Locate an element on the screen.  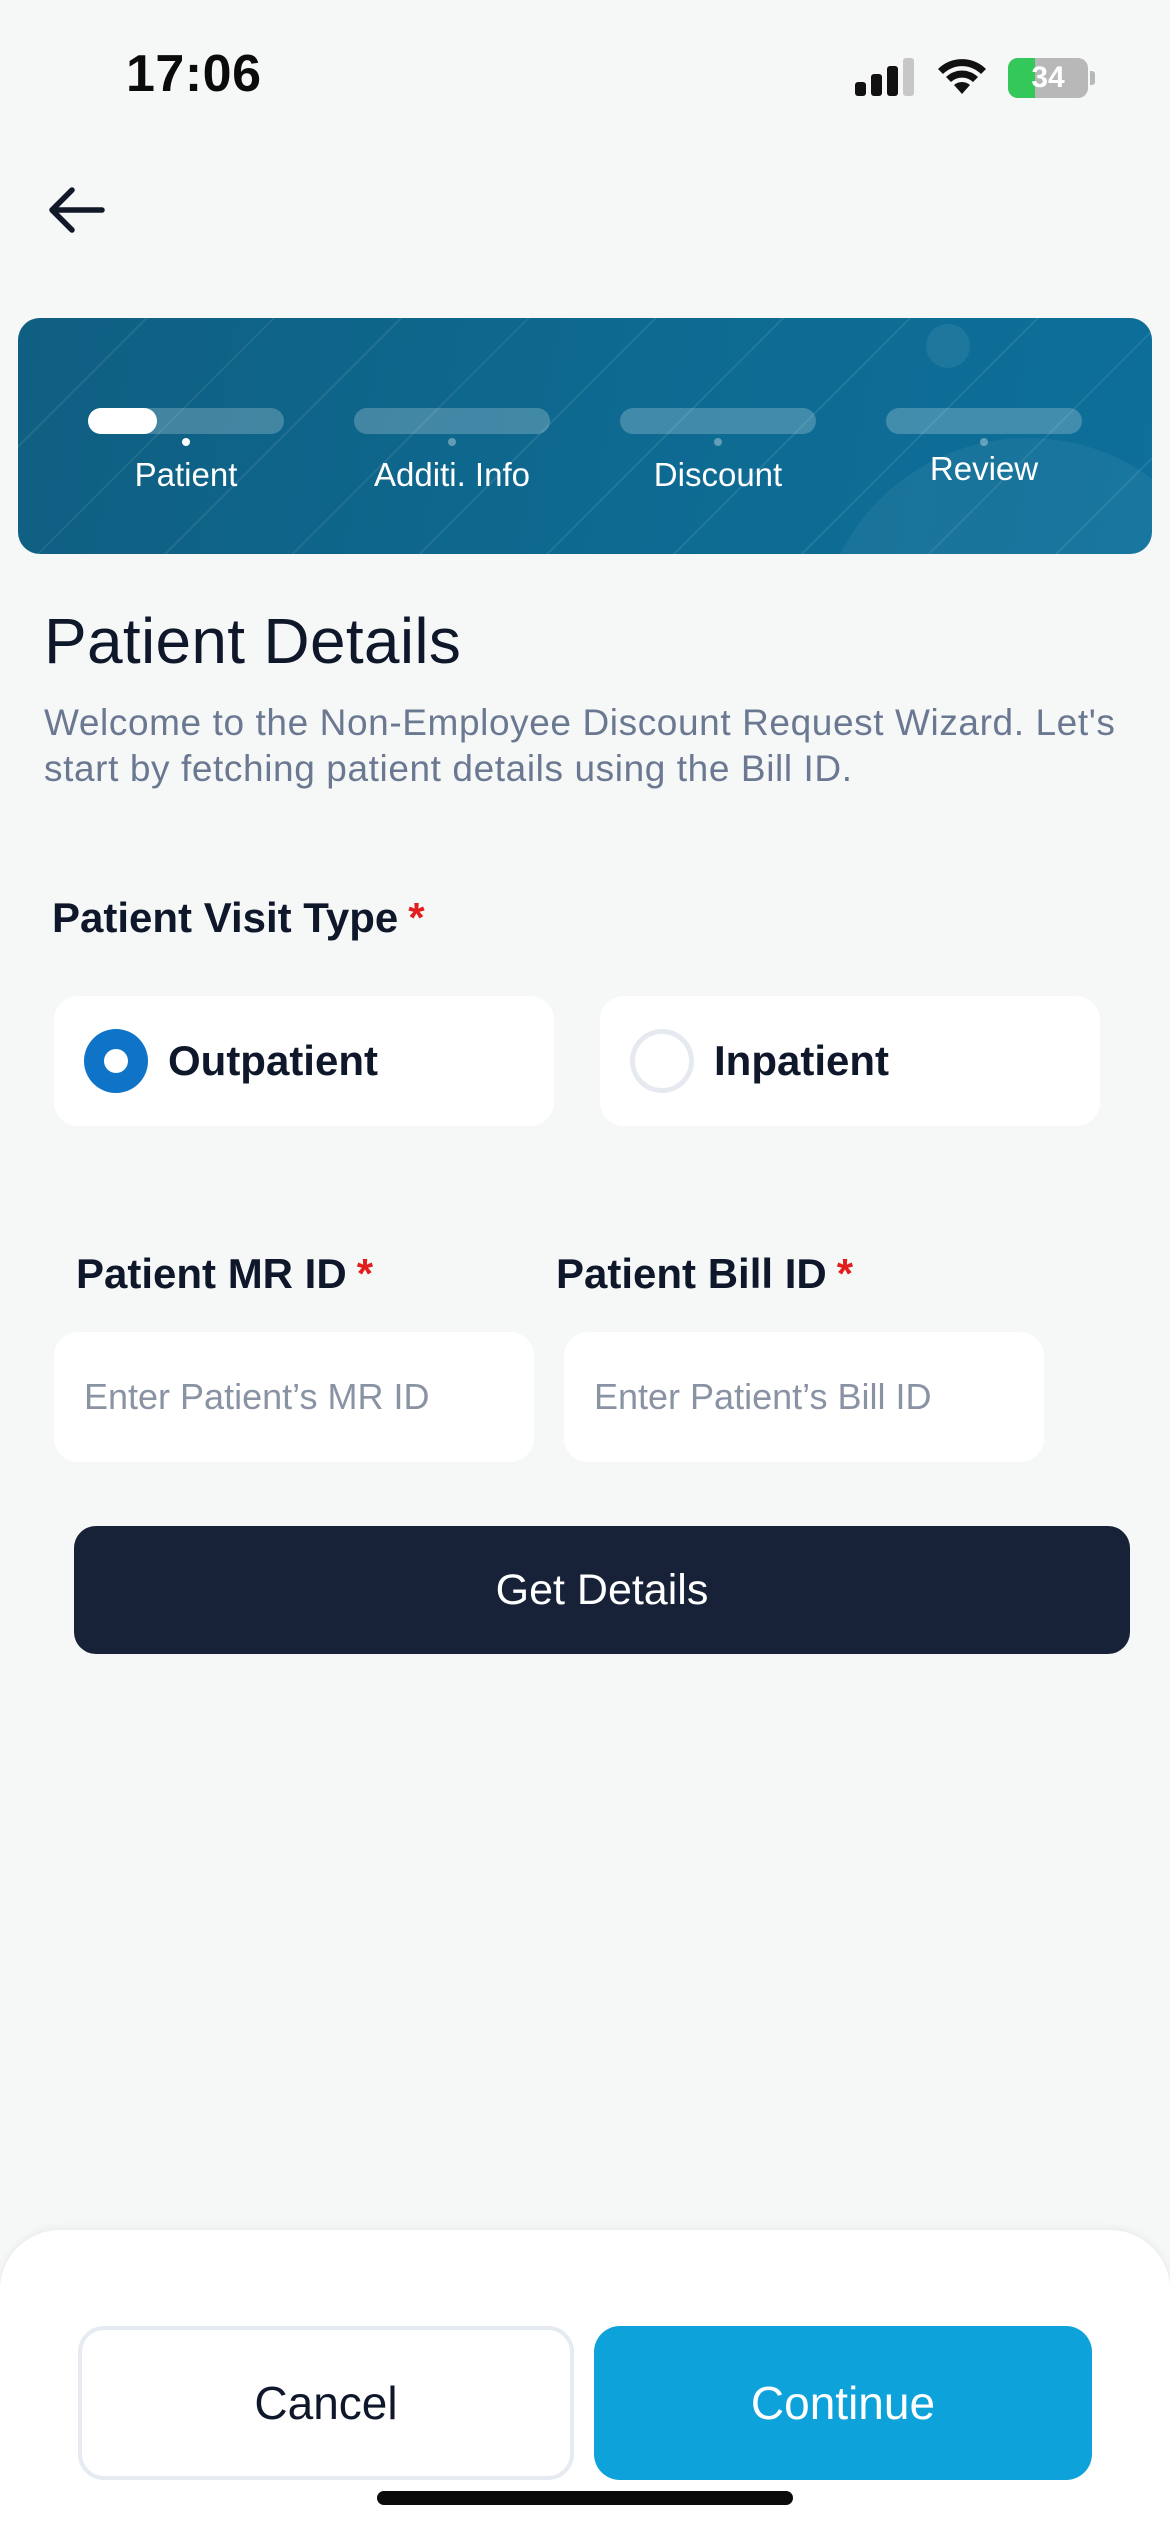
bill-id-input is located at coordinates (804, 1397).